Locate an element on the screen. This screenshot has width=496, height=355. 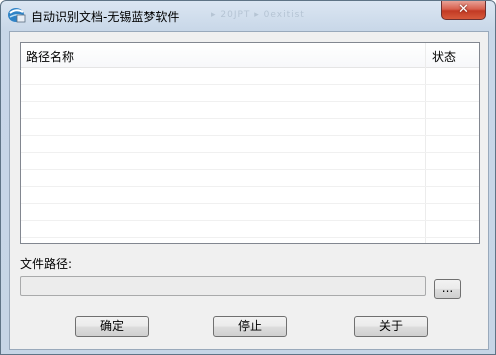
ok-button: 确定 is located at coordinates (112, 326).